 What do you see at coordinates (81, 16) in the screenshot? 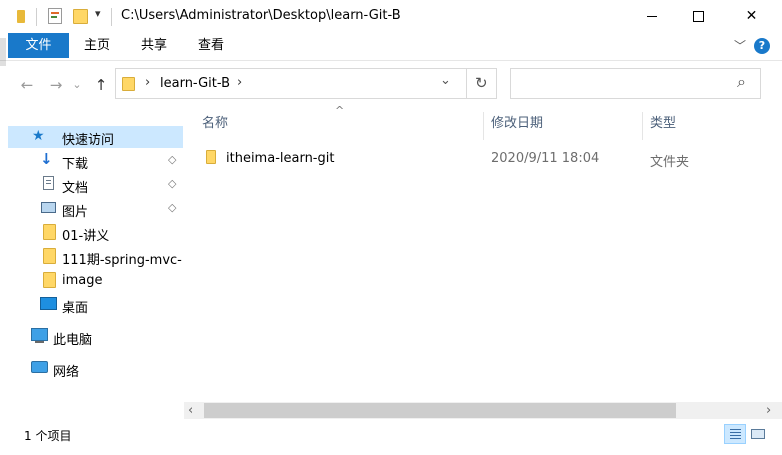
I see `new-folder-icon` at bounding box center [81, 16].